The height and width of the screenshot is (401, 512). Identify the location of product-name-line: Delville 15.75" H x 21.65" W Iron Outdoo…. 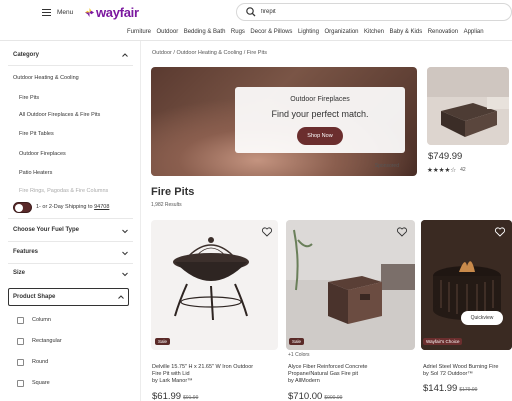
(203, 367).